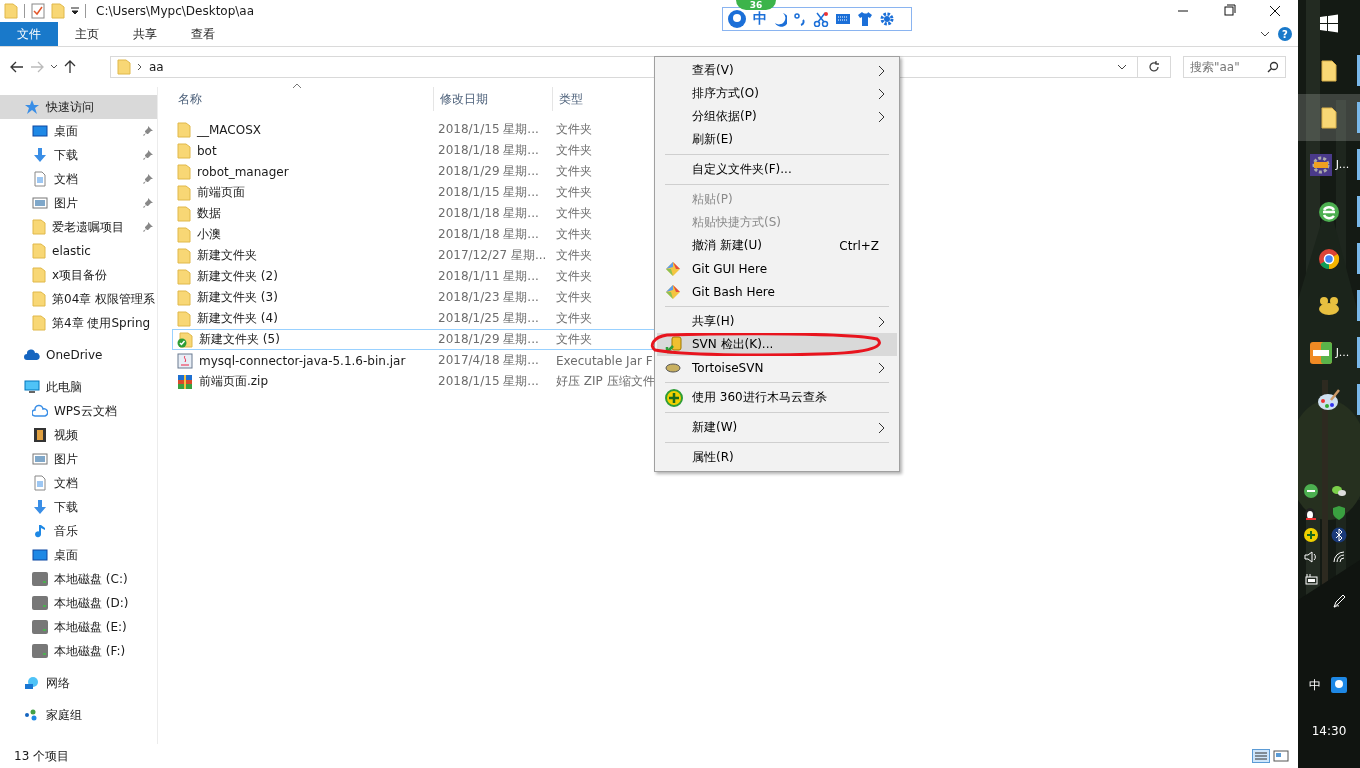 The width and height of the screenshot is (1360, 768). What do you see at coordinates (229, 129) in the screenshot?
I see `file-name: __MACOSX` at bounding box center [229, 129].